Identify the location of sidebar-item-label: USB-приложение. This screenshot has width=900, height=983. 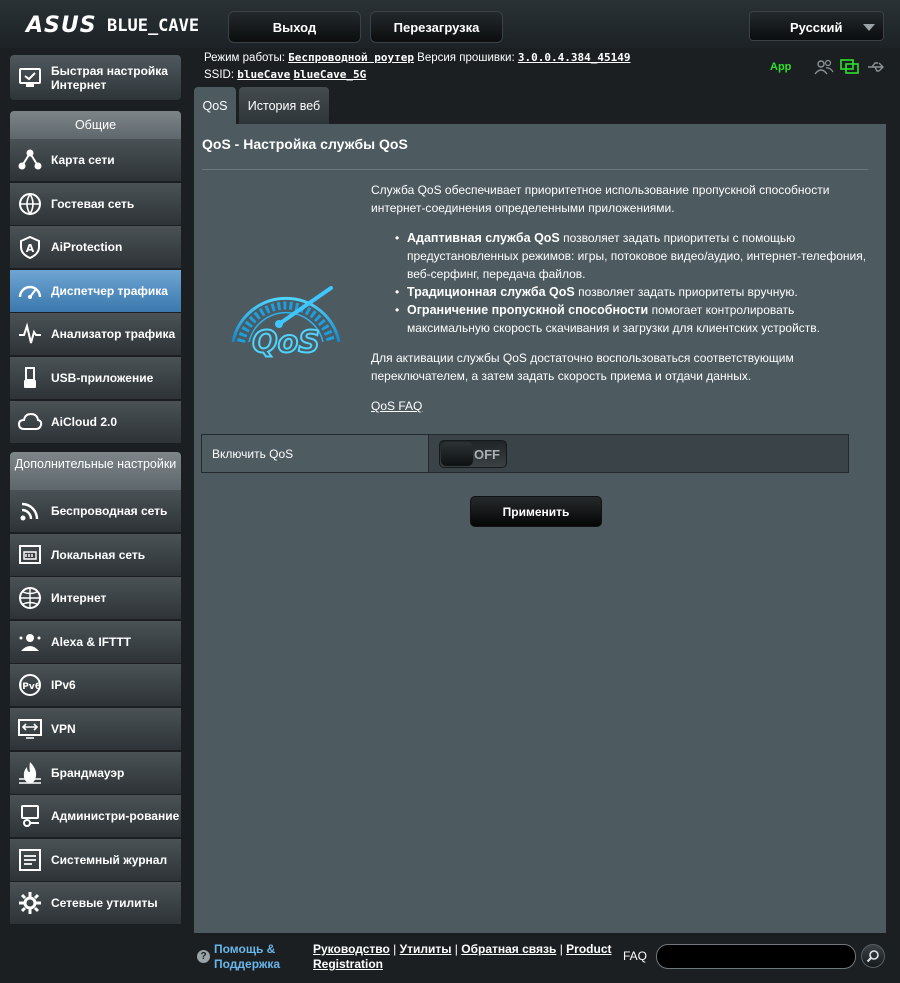
(102, 378).